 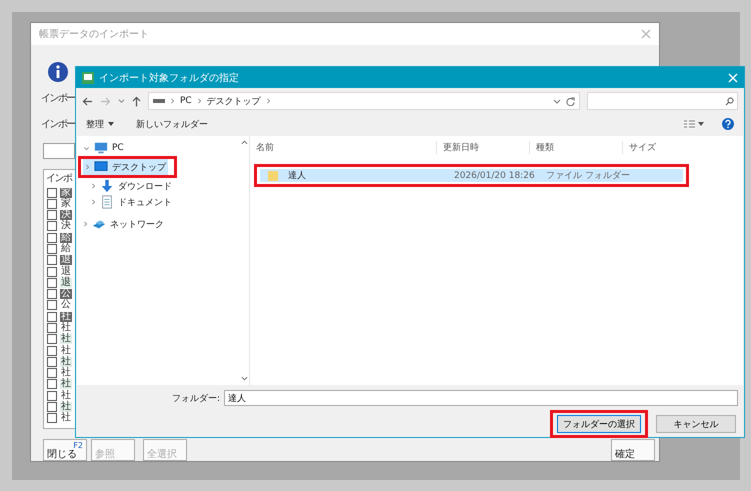 What do you see at coordinates (88, 78) in the screenshot?
I see `app-icon` at bounding box center [88, 78].